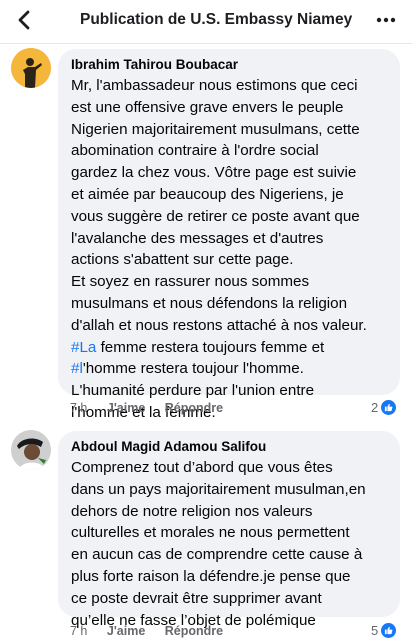 The width and height of the screenshot is (412, 640). I want to click on comment-line: abomination contraire à l'ordre social, so click(229, 151).